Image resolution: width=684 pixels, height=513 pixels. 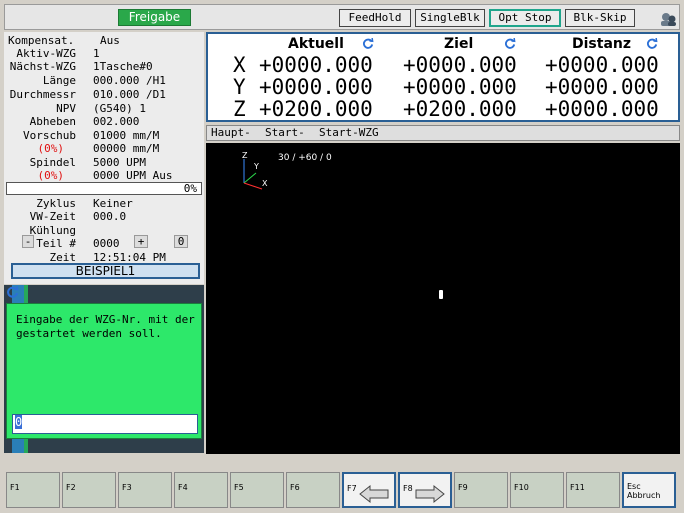 I want to click on dro-row-z: Z +0200.000 +0200.000 +0000.000, so click(x=443, y=109).